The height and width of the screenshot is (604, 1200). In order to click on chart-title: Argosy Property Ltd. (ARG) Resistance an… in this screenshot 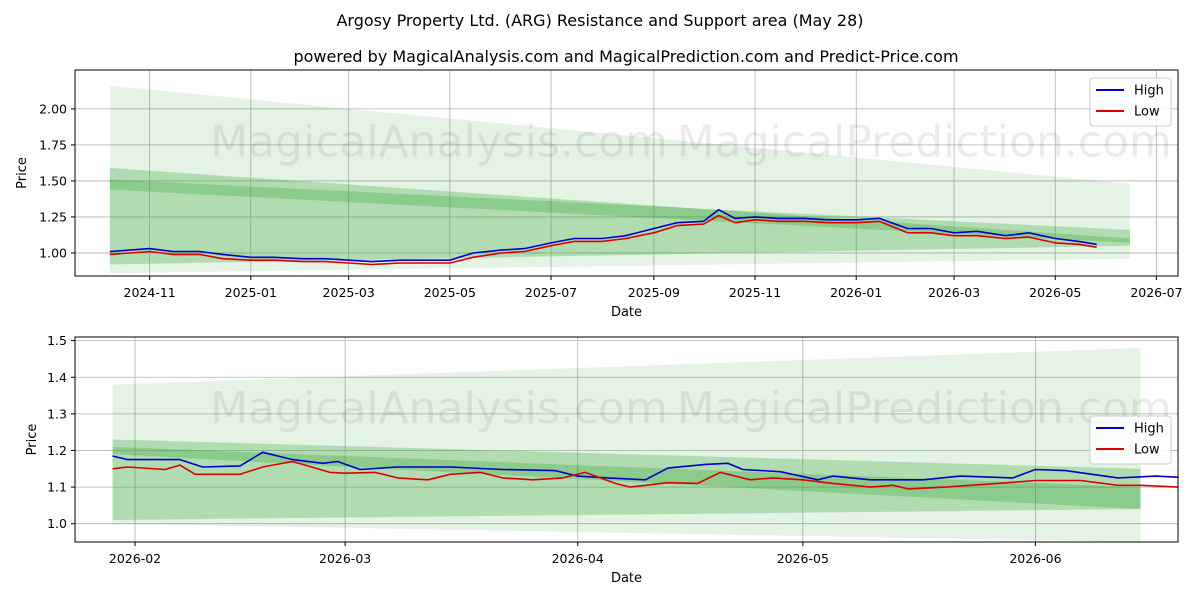, I will do `click(599, 20)`.